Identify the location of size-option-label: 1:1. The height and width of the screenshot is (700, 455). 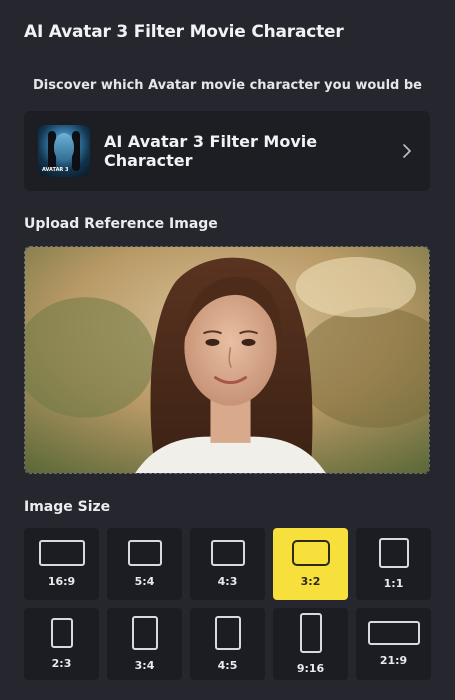
(393, 583).